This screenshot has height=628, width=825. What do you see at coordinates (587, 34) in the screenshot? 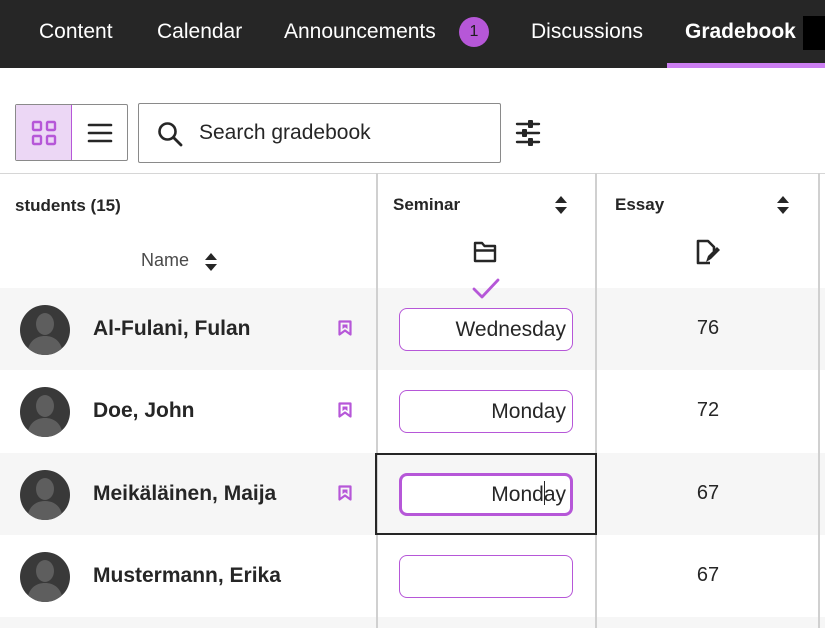
I see `tab-discussions: Discussions` at bounding box center [587, 34].